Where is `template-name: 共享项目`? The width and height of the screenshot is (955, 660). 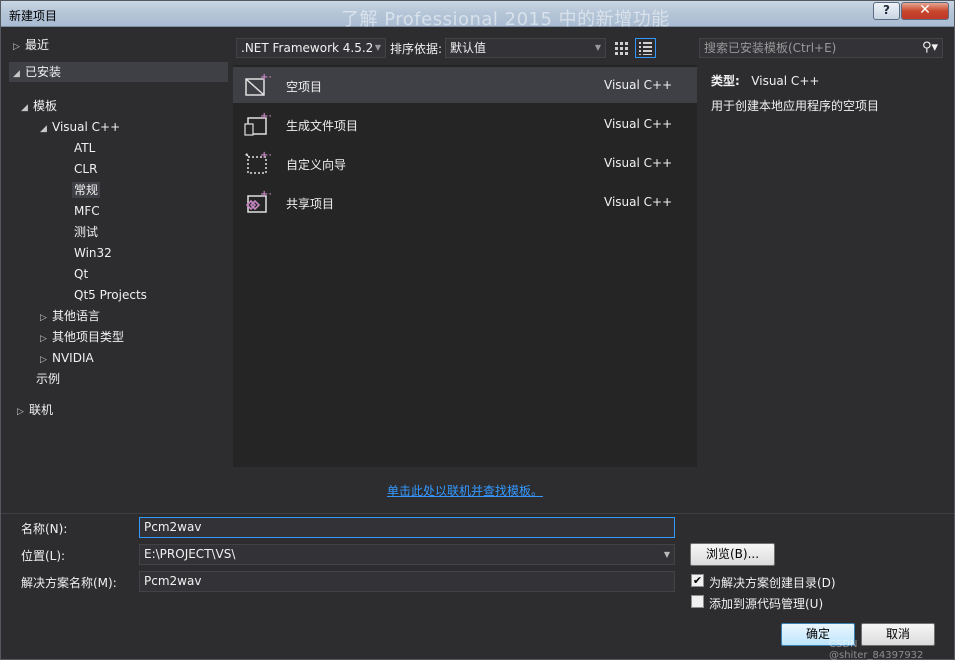
template-name: 共享项目 is located at coordinates (310, 204).